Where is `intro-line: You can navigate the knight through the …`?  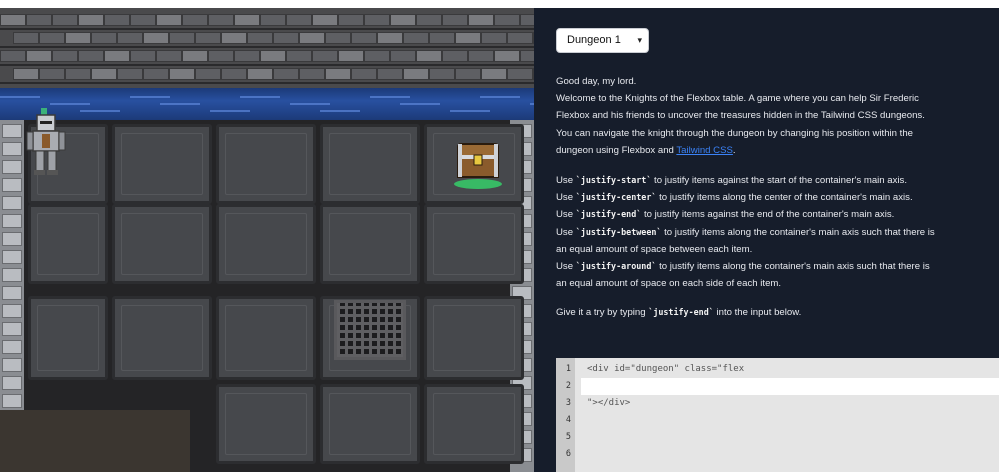
intro-line: You can navigate the knight through the … is located at coordinates (735, 133).